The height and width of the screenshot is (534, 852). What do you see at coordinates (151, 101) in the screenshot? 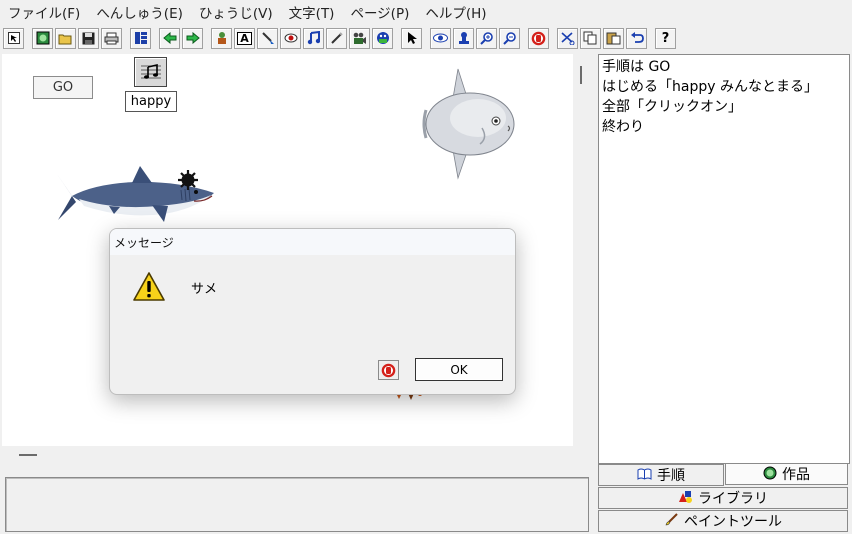
I see `music-sprite-label: happy` at bounding box center [151, 101].